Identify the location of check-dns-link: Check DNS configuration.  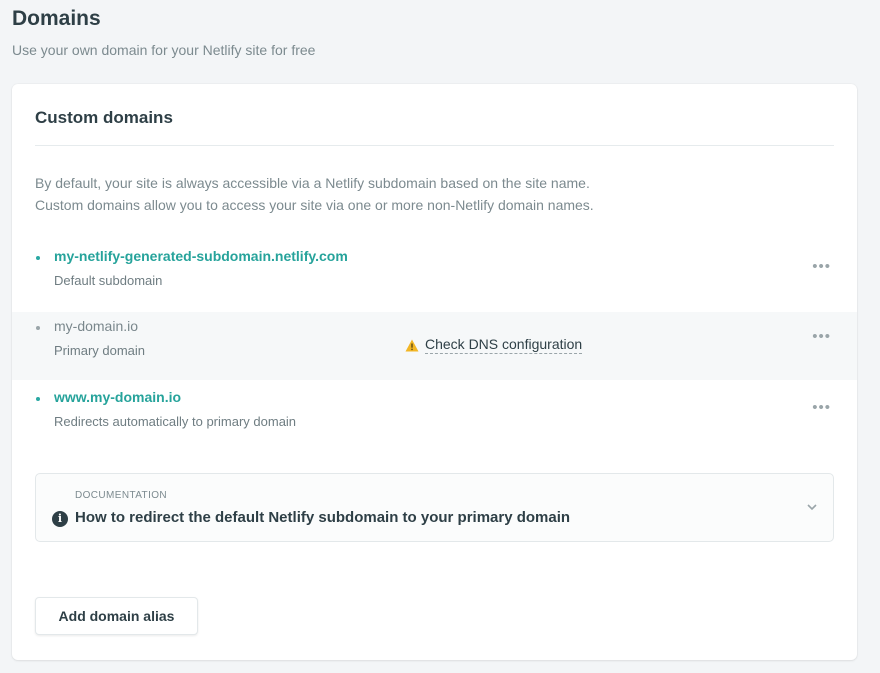
(504, 345).